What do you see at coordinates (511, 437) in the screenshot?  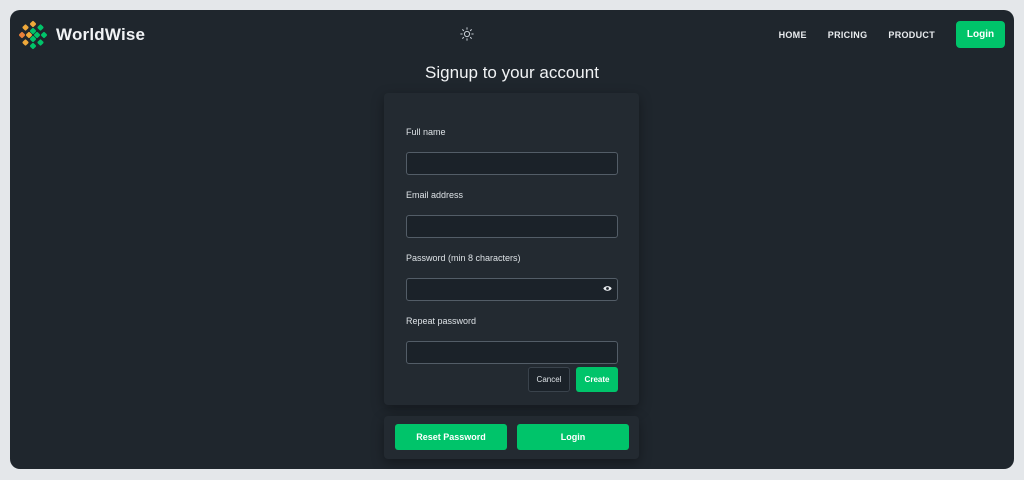 I see `auth-actions-bar: Reset Password Login` at bounding box center [511, 437].